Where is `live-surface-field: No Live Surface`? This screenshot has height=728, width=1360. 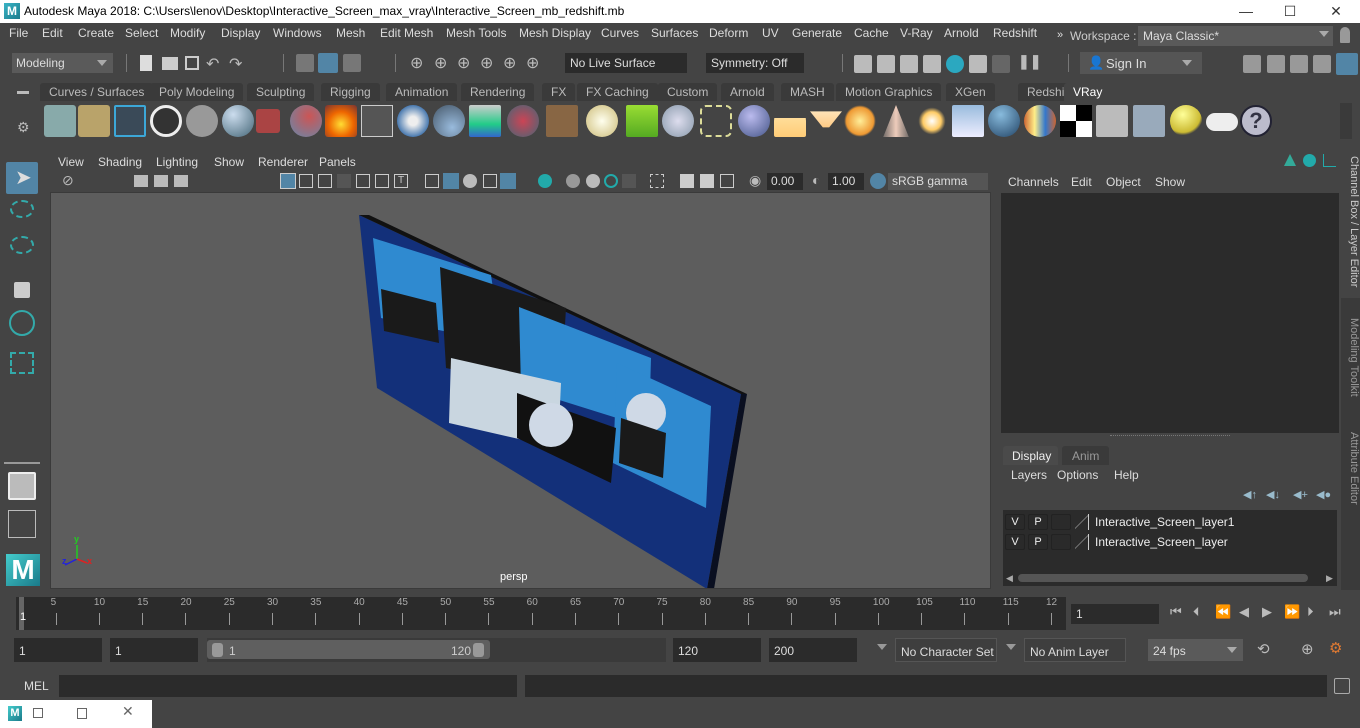
live-surface-field: No Live Surface is located at coordinates (626, 63).